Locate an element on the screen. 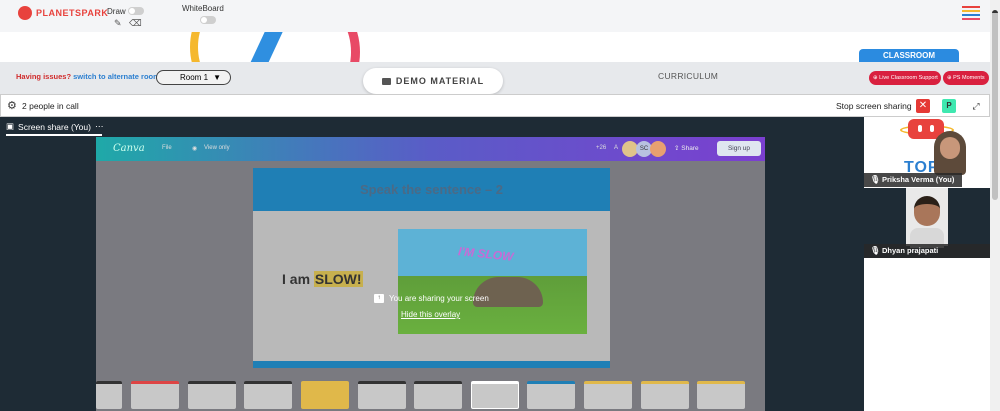 This screenshot has height=411, width=1000. pencil-icon: ✎ is located at coordinates (118, 23).